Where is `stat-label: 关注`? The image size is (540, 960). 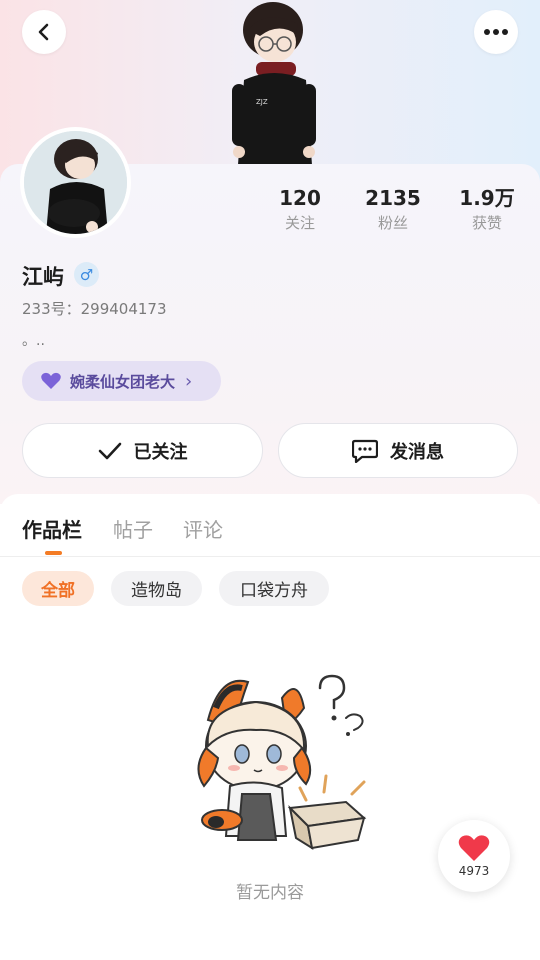 stat-label: 关注 is located at coordinates (299, 223).